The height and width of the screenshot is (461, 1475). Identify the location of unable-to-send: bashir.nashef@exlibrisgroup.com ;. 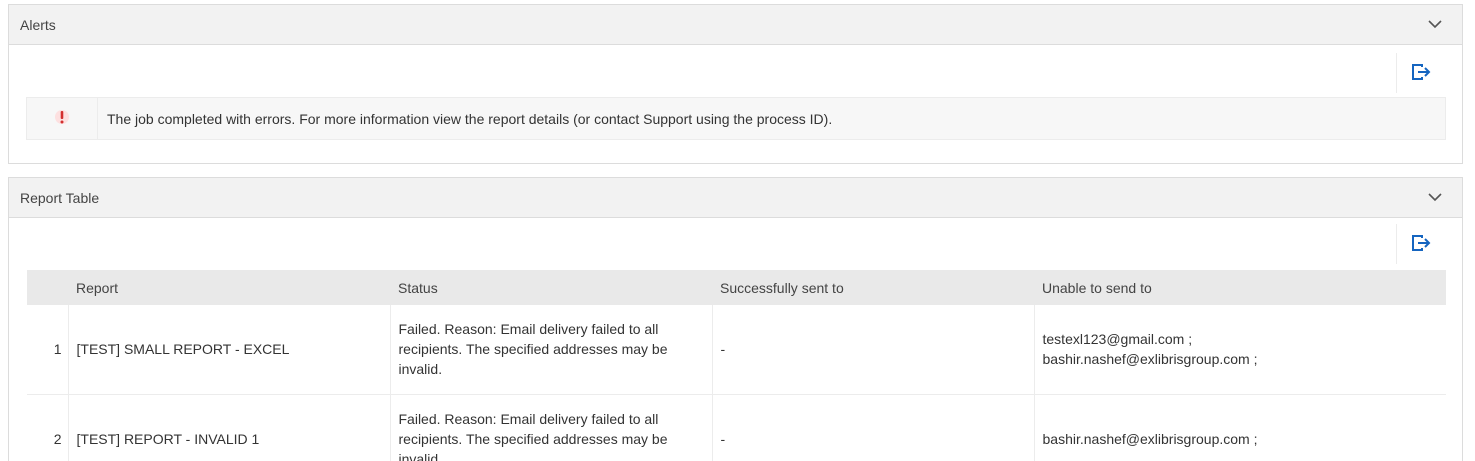
(1240, 427).